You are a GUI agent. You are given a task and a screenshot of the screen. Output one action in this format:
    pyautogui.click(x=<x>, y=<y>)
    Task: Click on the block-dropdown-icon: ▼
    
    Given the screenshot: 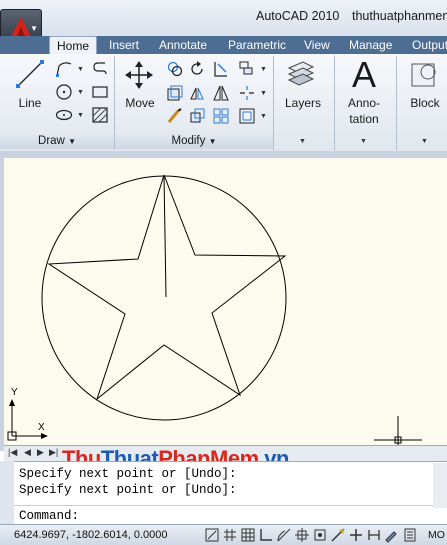 What is the action you would take?
    pyautogui.click(x=424, y=141)
    